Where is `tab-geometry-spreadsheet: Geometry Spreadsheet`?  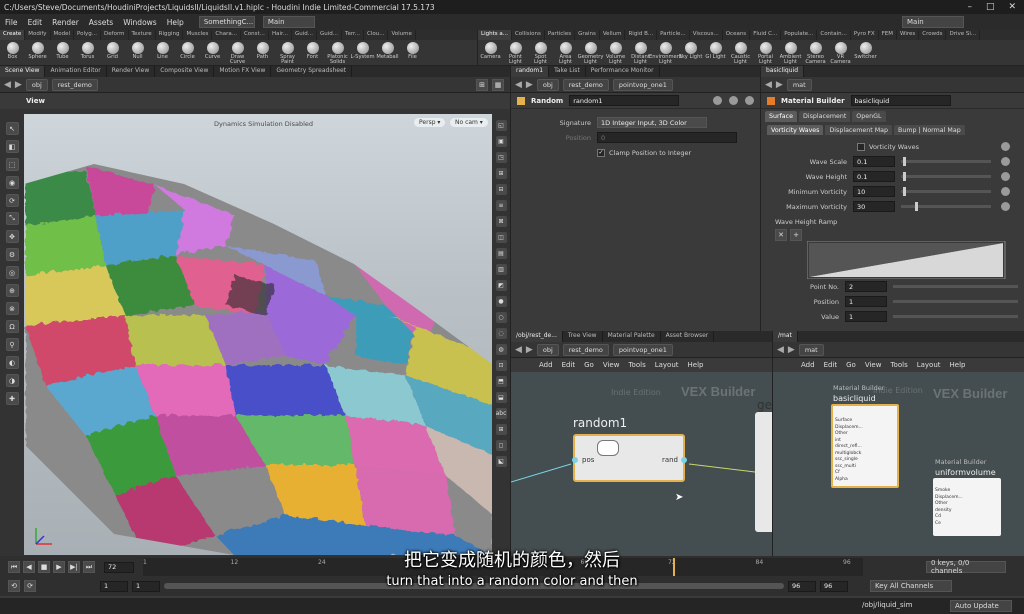
tab-geometry-spreadsheet: Geometry Spreadsheet is located at coordinates (311, 71).